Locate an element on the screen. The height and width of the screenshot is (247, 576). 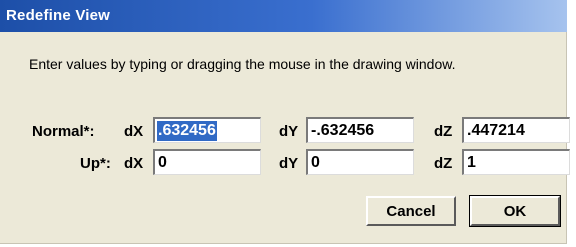
normal-label: Normal*: is located at coordinates (63, 131).